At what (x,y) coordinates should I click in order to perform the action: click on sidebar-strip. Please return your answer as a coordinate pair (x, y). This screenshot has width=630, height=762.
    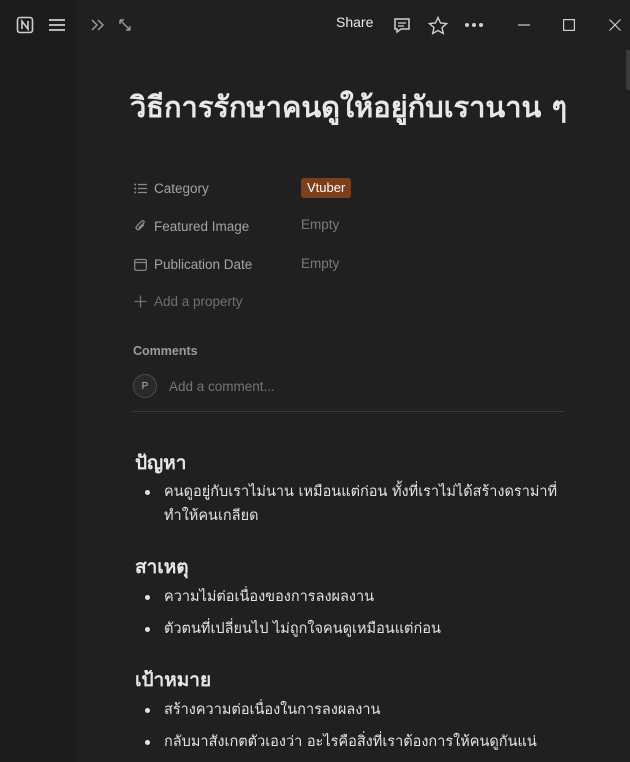
    Looking at the image, I should click on (38, 381).